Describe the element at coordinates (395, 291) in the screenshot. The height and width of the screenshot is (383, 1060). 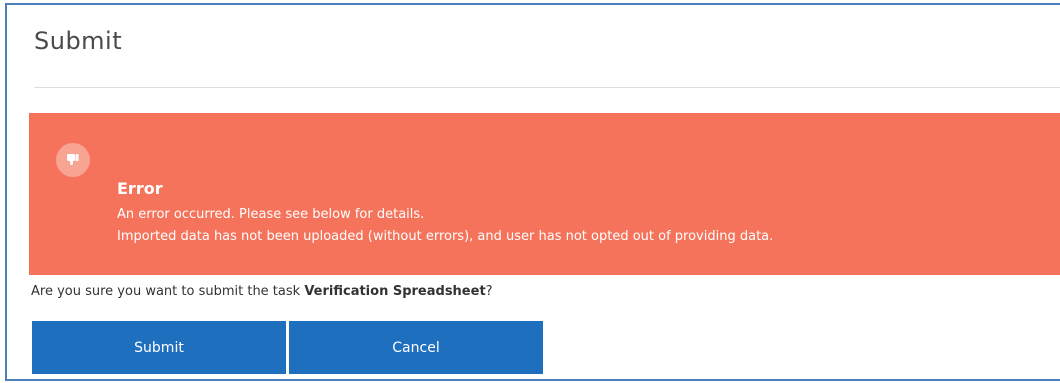
I see `task-name: Verification Spreadsheet` at that location.